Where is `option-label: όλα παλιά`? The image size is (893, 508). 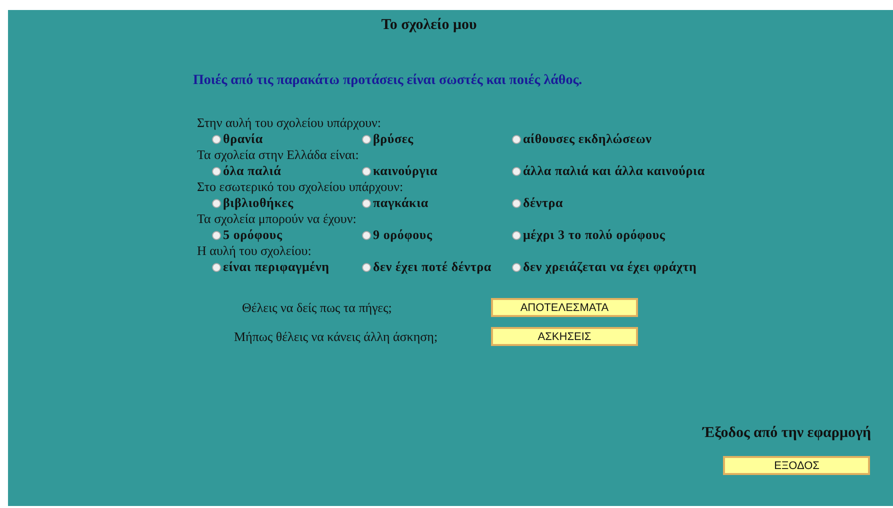 option-label: όλα παλιά is located at coordinates (252, 171).